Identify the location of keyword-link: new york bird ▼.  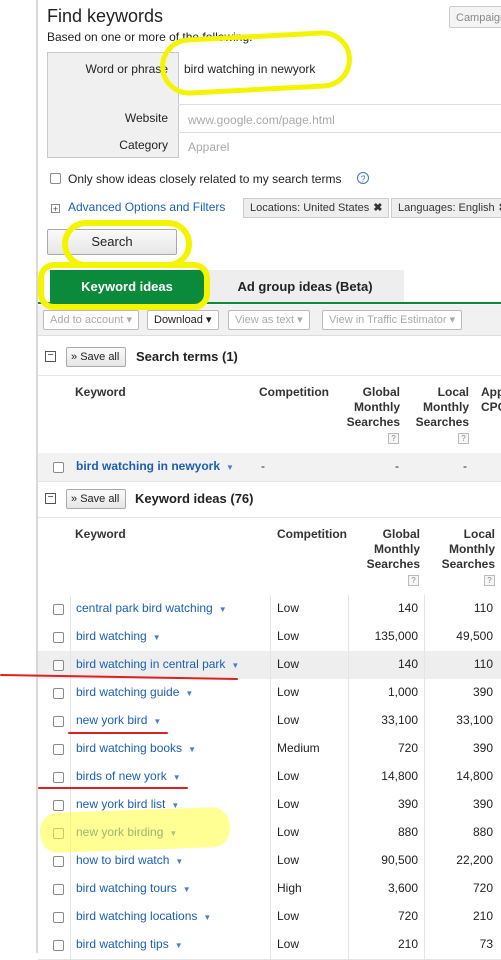
(118, 720).